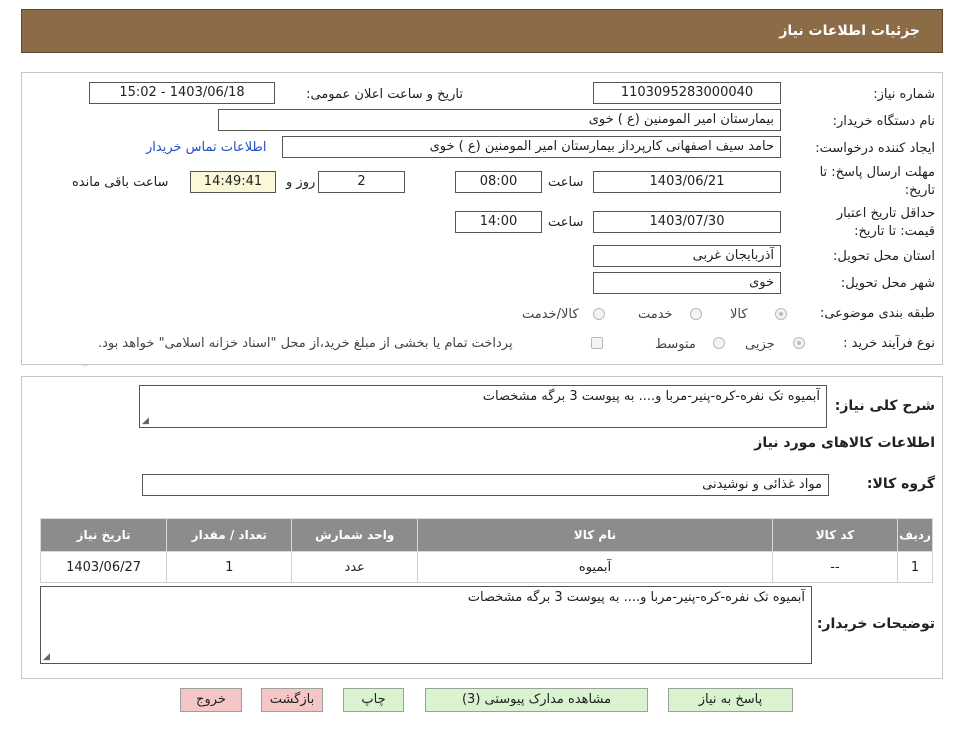 This screenshot has width=953, height=733. I want to click on table-row: 1 -- آبمیوه عدد 1 1403/06/27, so click(486, 567).